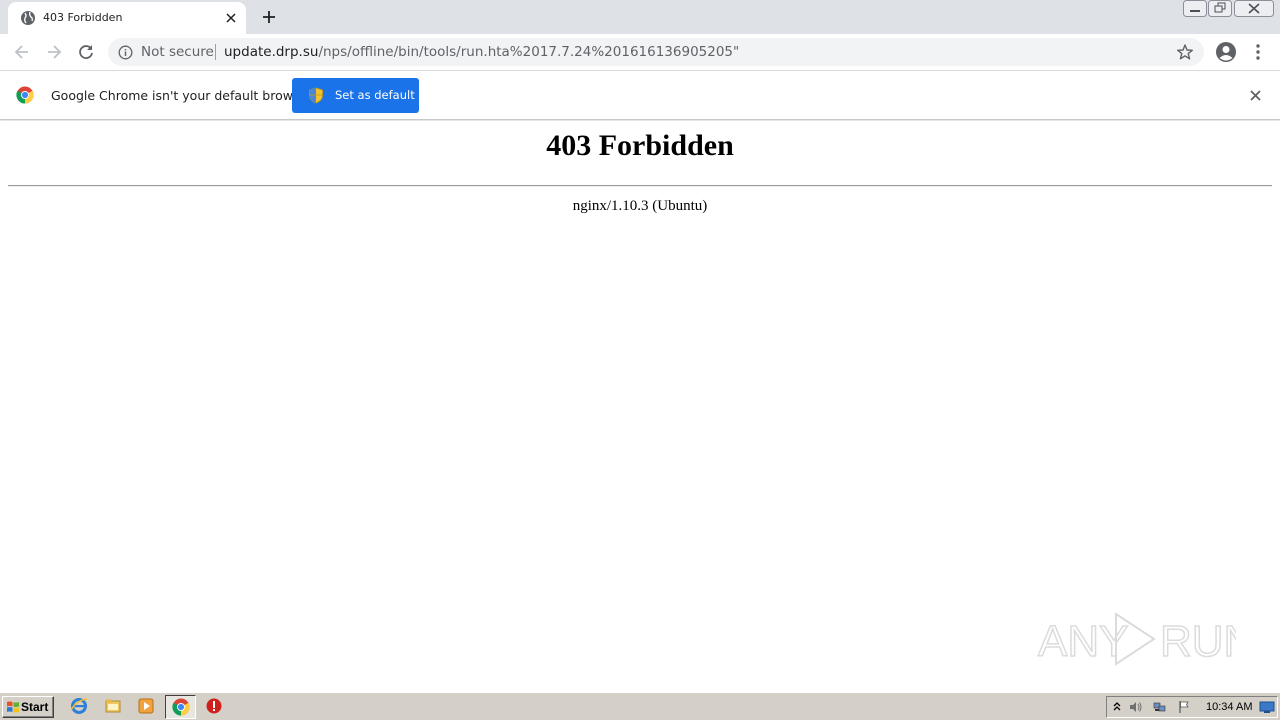 This screenshot has height=720, width=1280. What do you see at coordinates (1117, 707) in the screenshot?
I see `show-hidden-icons-icon` at bounding box center [1117, 707].